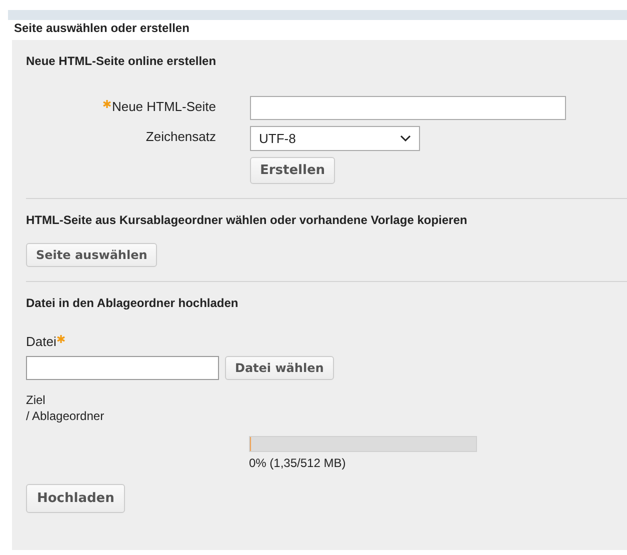 The height and width of the screenshot is (555, 627). Describe the element at coordinates (159, 105) in the screenshot. I see `field-label: Neue HTML-Seite` at that location.